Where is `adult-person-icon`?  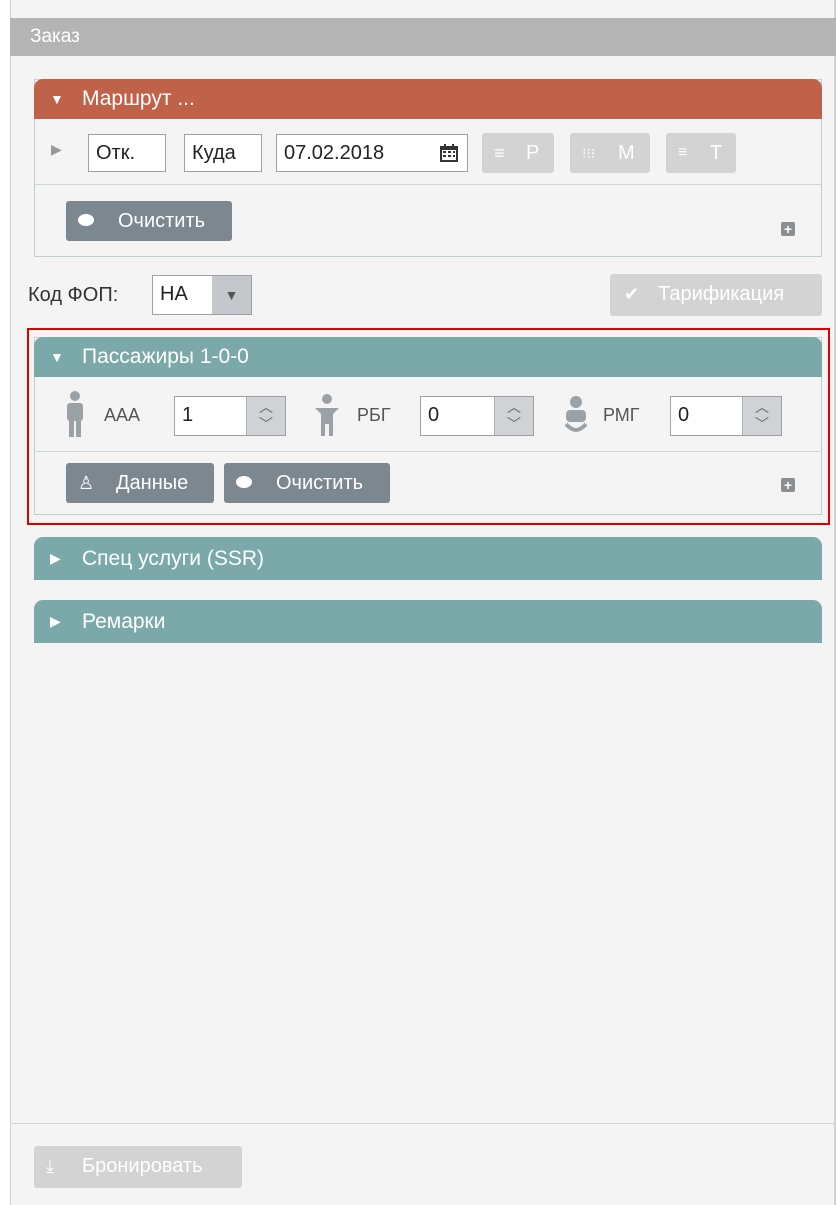 adult-person-icon is located at coordinates (75, 414).